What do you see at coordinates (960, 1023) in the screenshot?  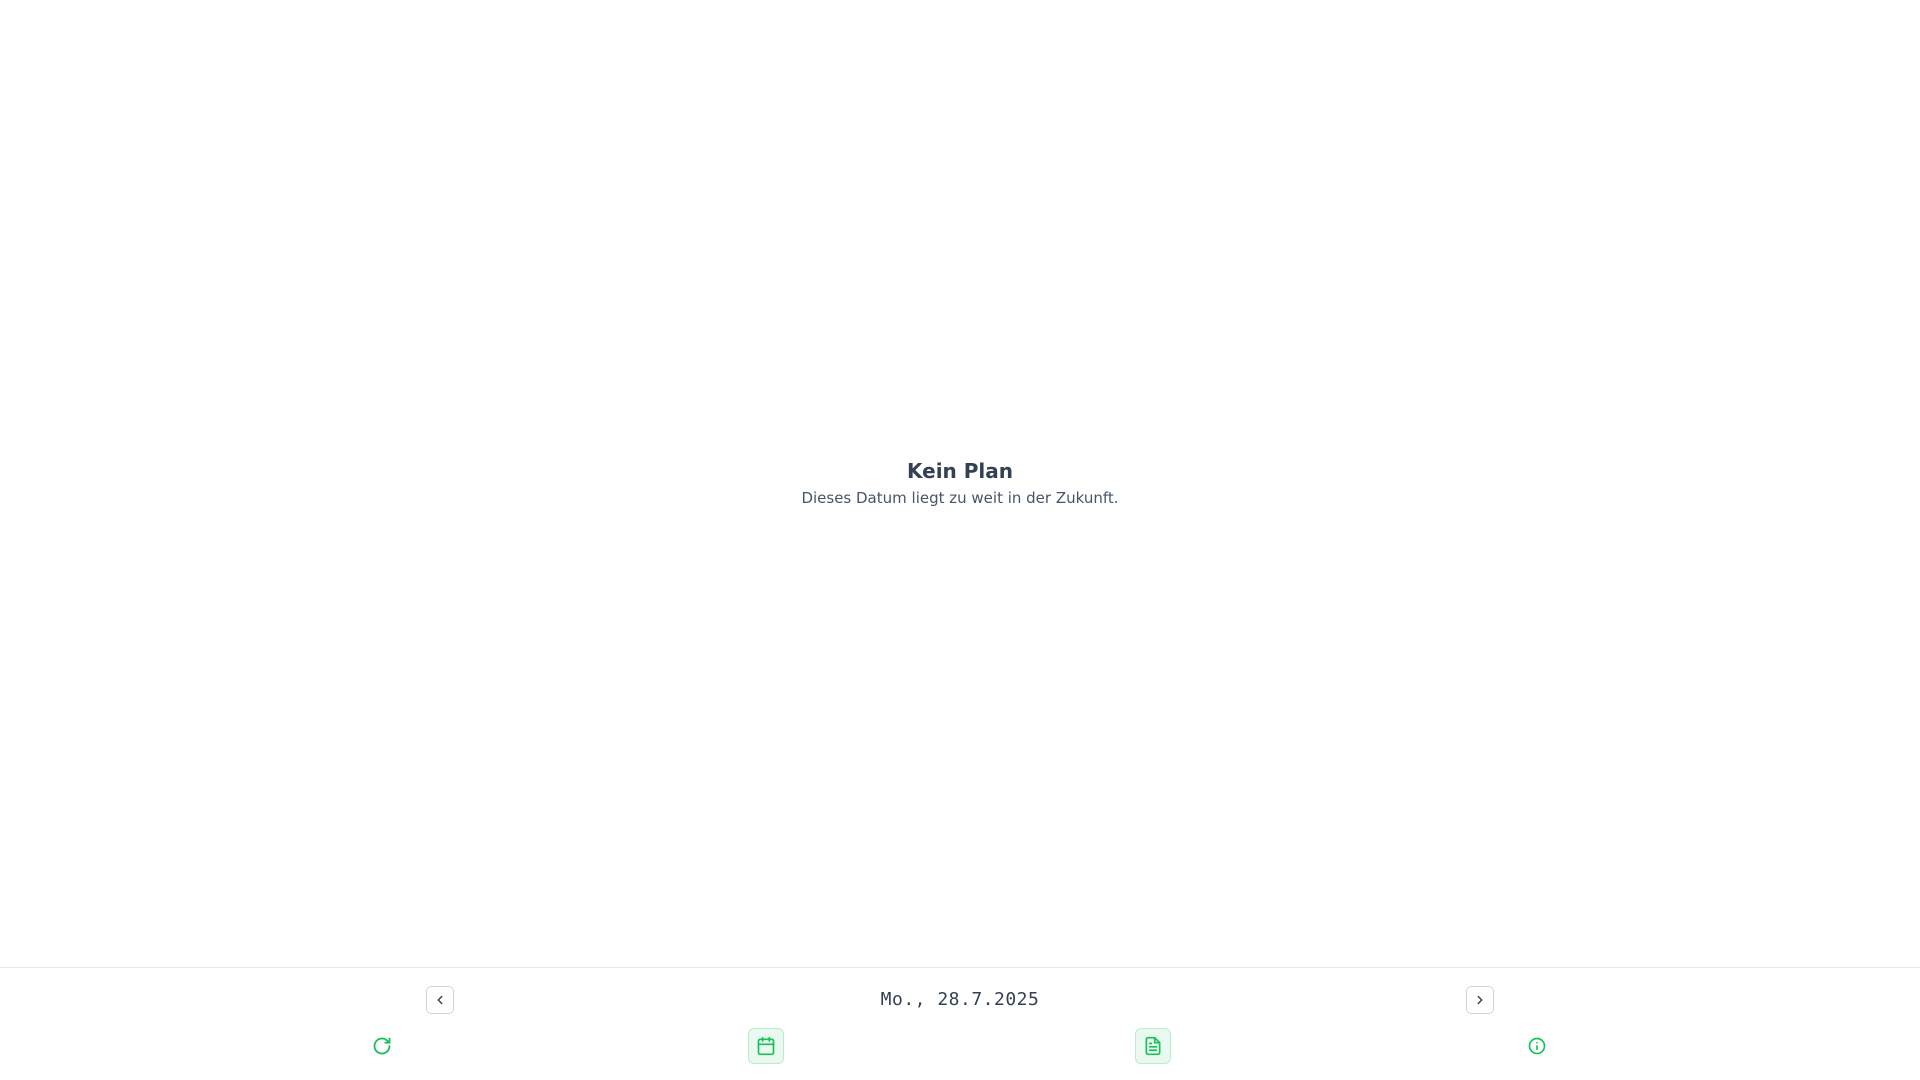 I see `bottom-bar: Mo., 28.7.2025` at bounding box center [960, 1023].